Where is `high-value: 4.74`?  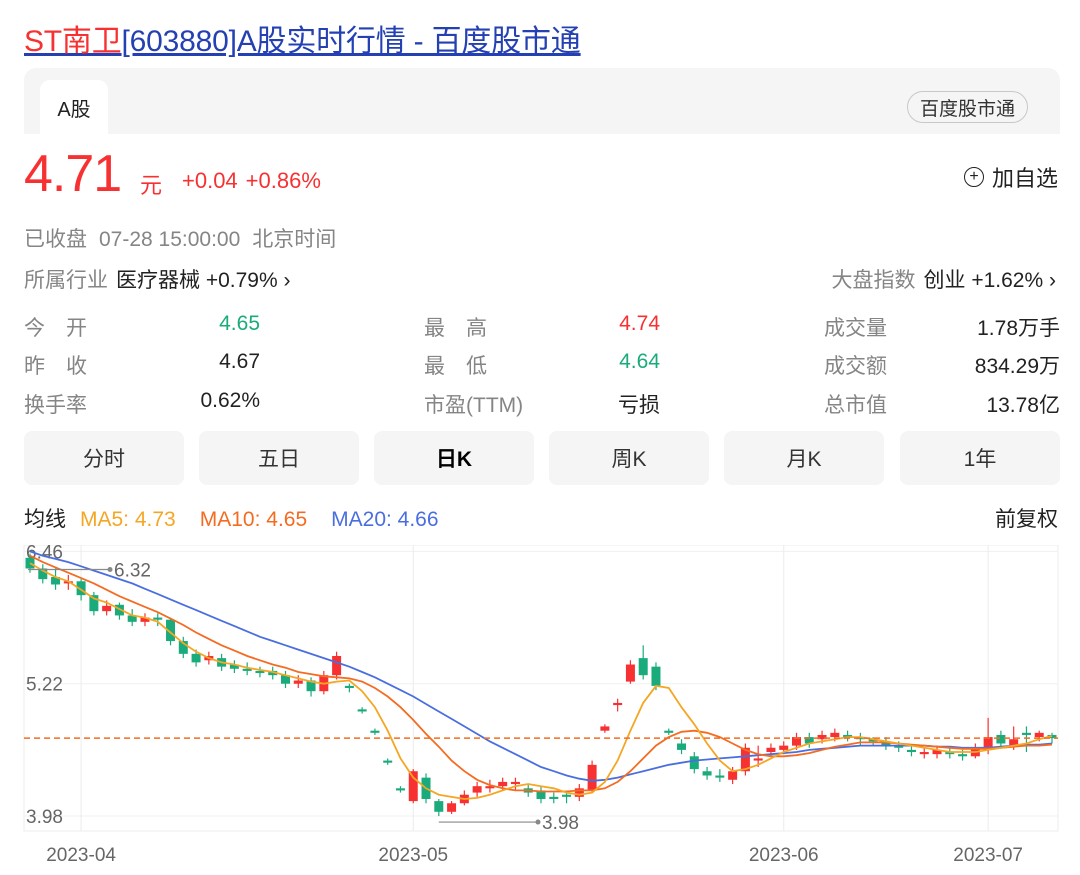
high-value: 4.74 is located at coordinates (639, 323).